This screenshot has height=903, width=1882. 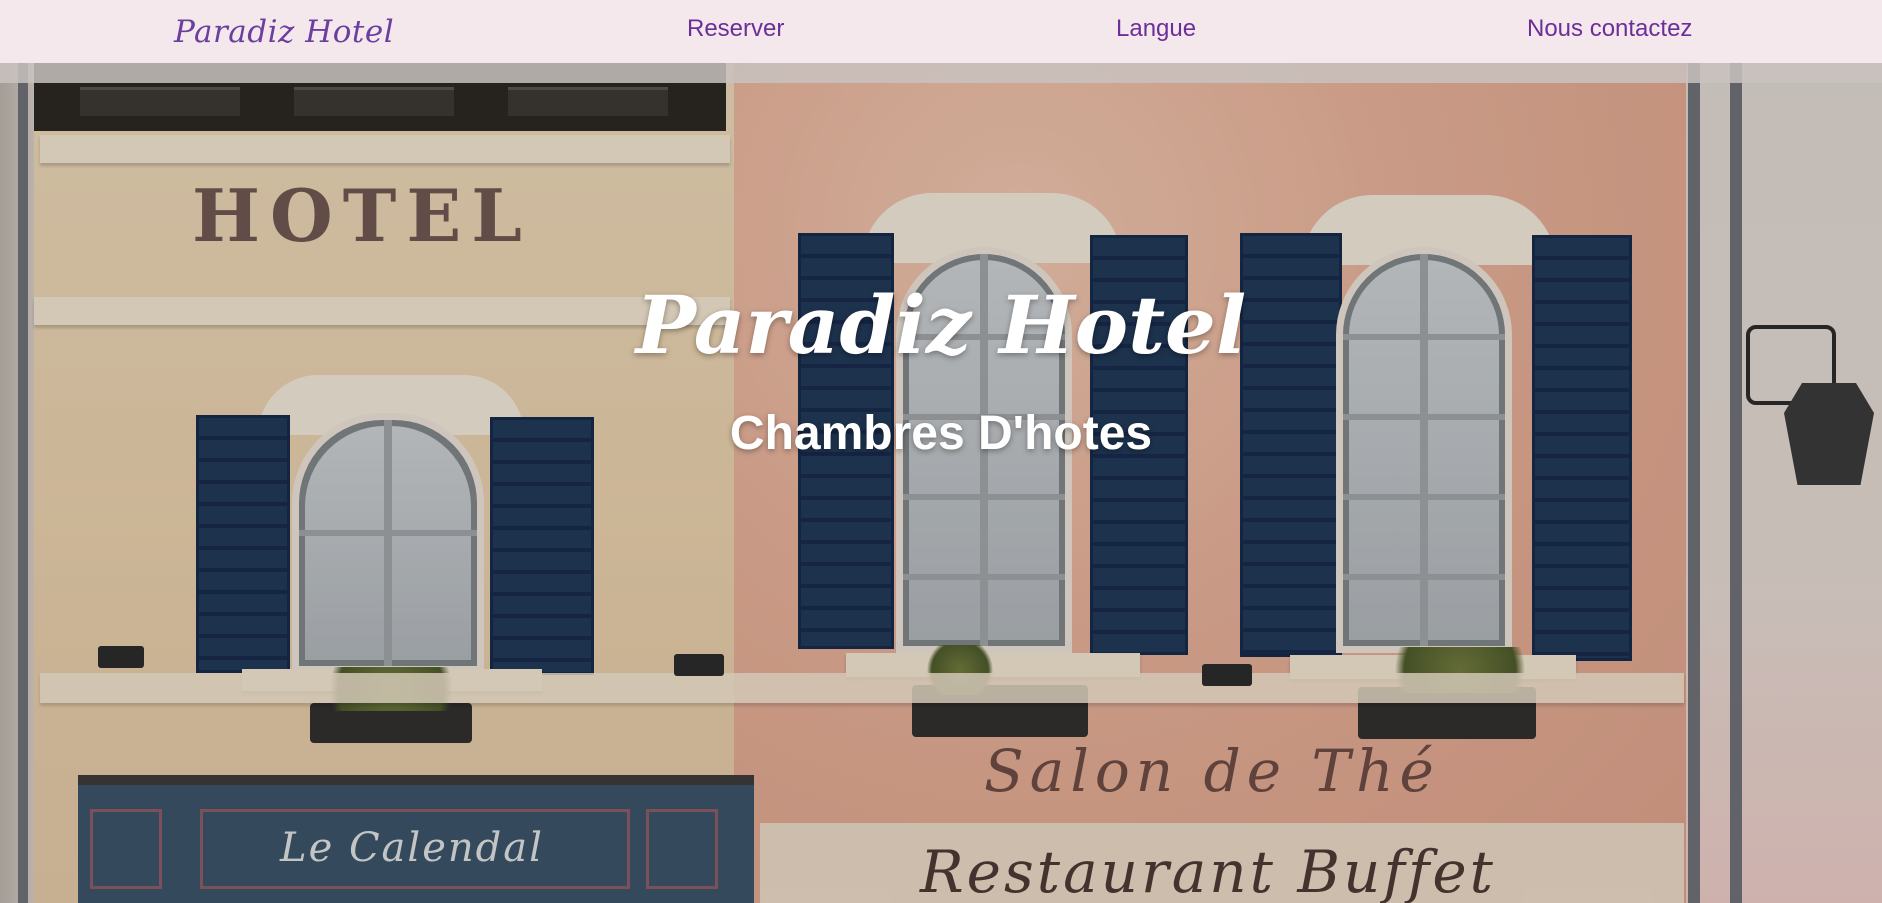 I want to click on nav-link-langue: Langue, so click(x=1156, y=29).